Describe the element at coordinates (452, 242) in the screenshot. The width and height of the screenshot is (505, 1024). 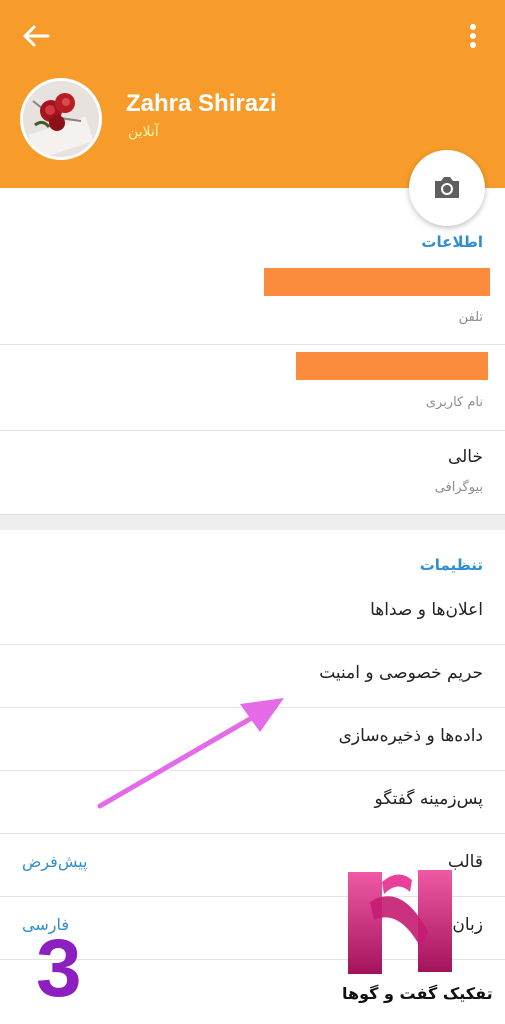
I see `info-section-title: اطلاعات` at that location.